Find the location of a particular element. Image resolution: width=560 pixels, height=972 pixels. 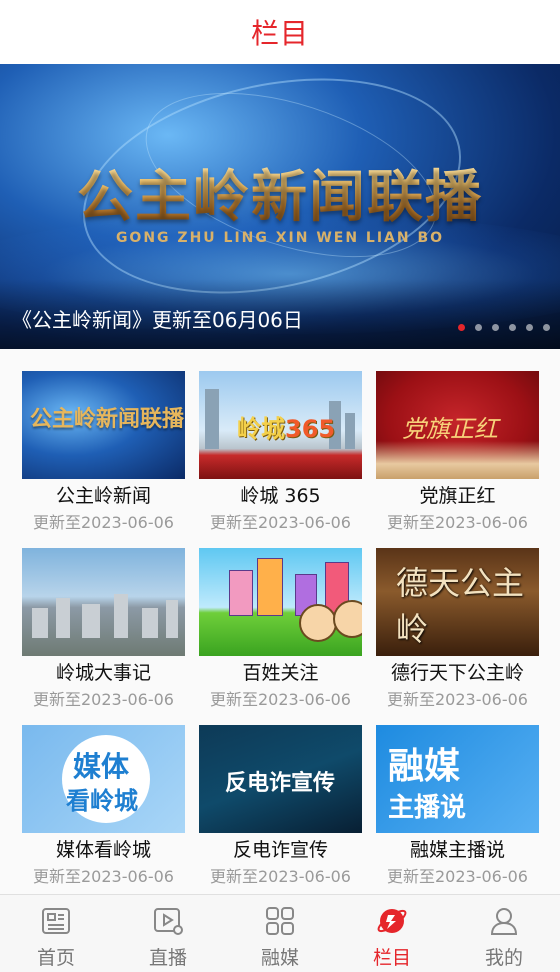

thumbnail-title: 党旗正红 is located at coordinates (450, 429).